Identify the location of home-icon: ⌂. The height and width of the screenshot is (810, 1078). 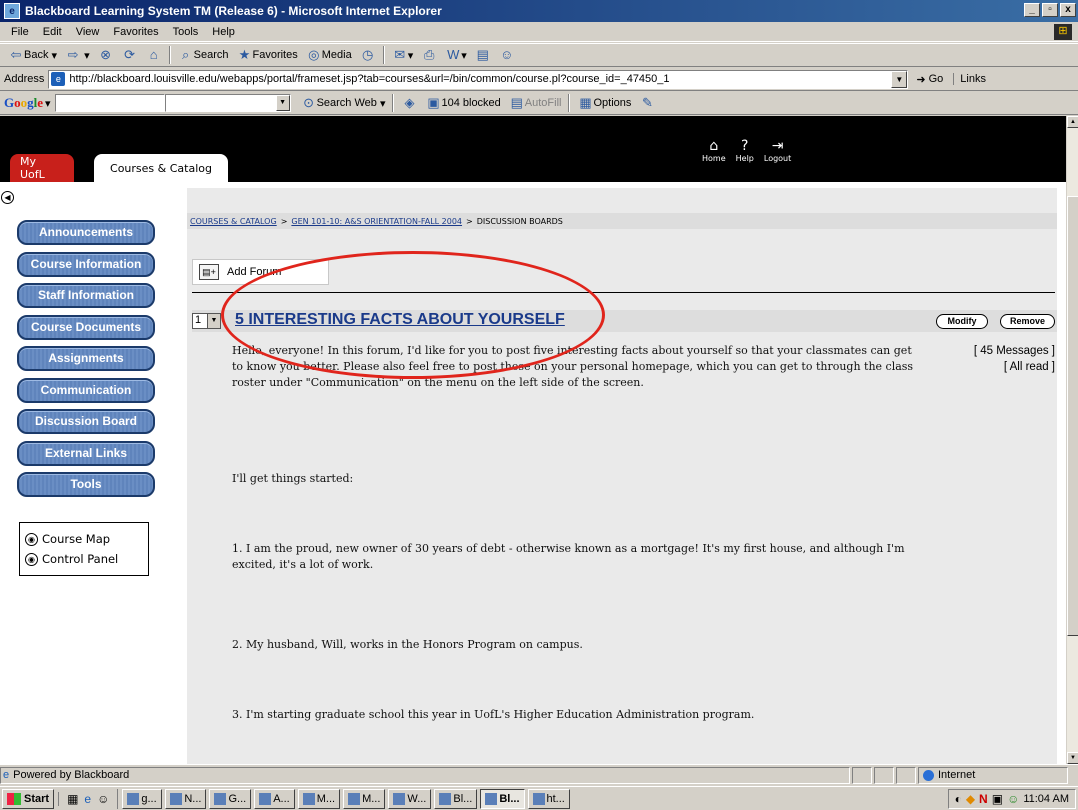
(714, 146).